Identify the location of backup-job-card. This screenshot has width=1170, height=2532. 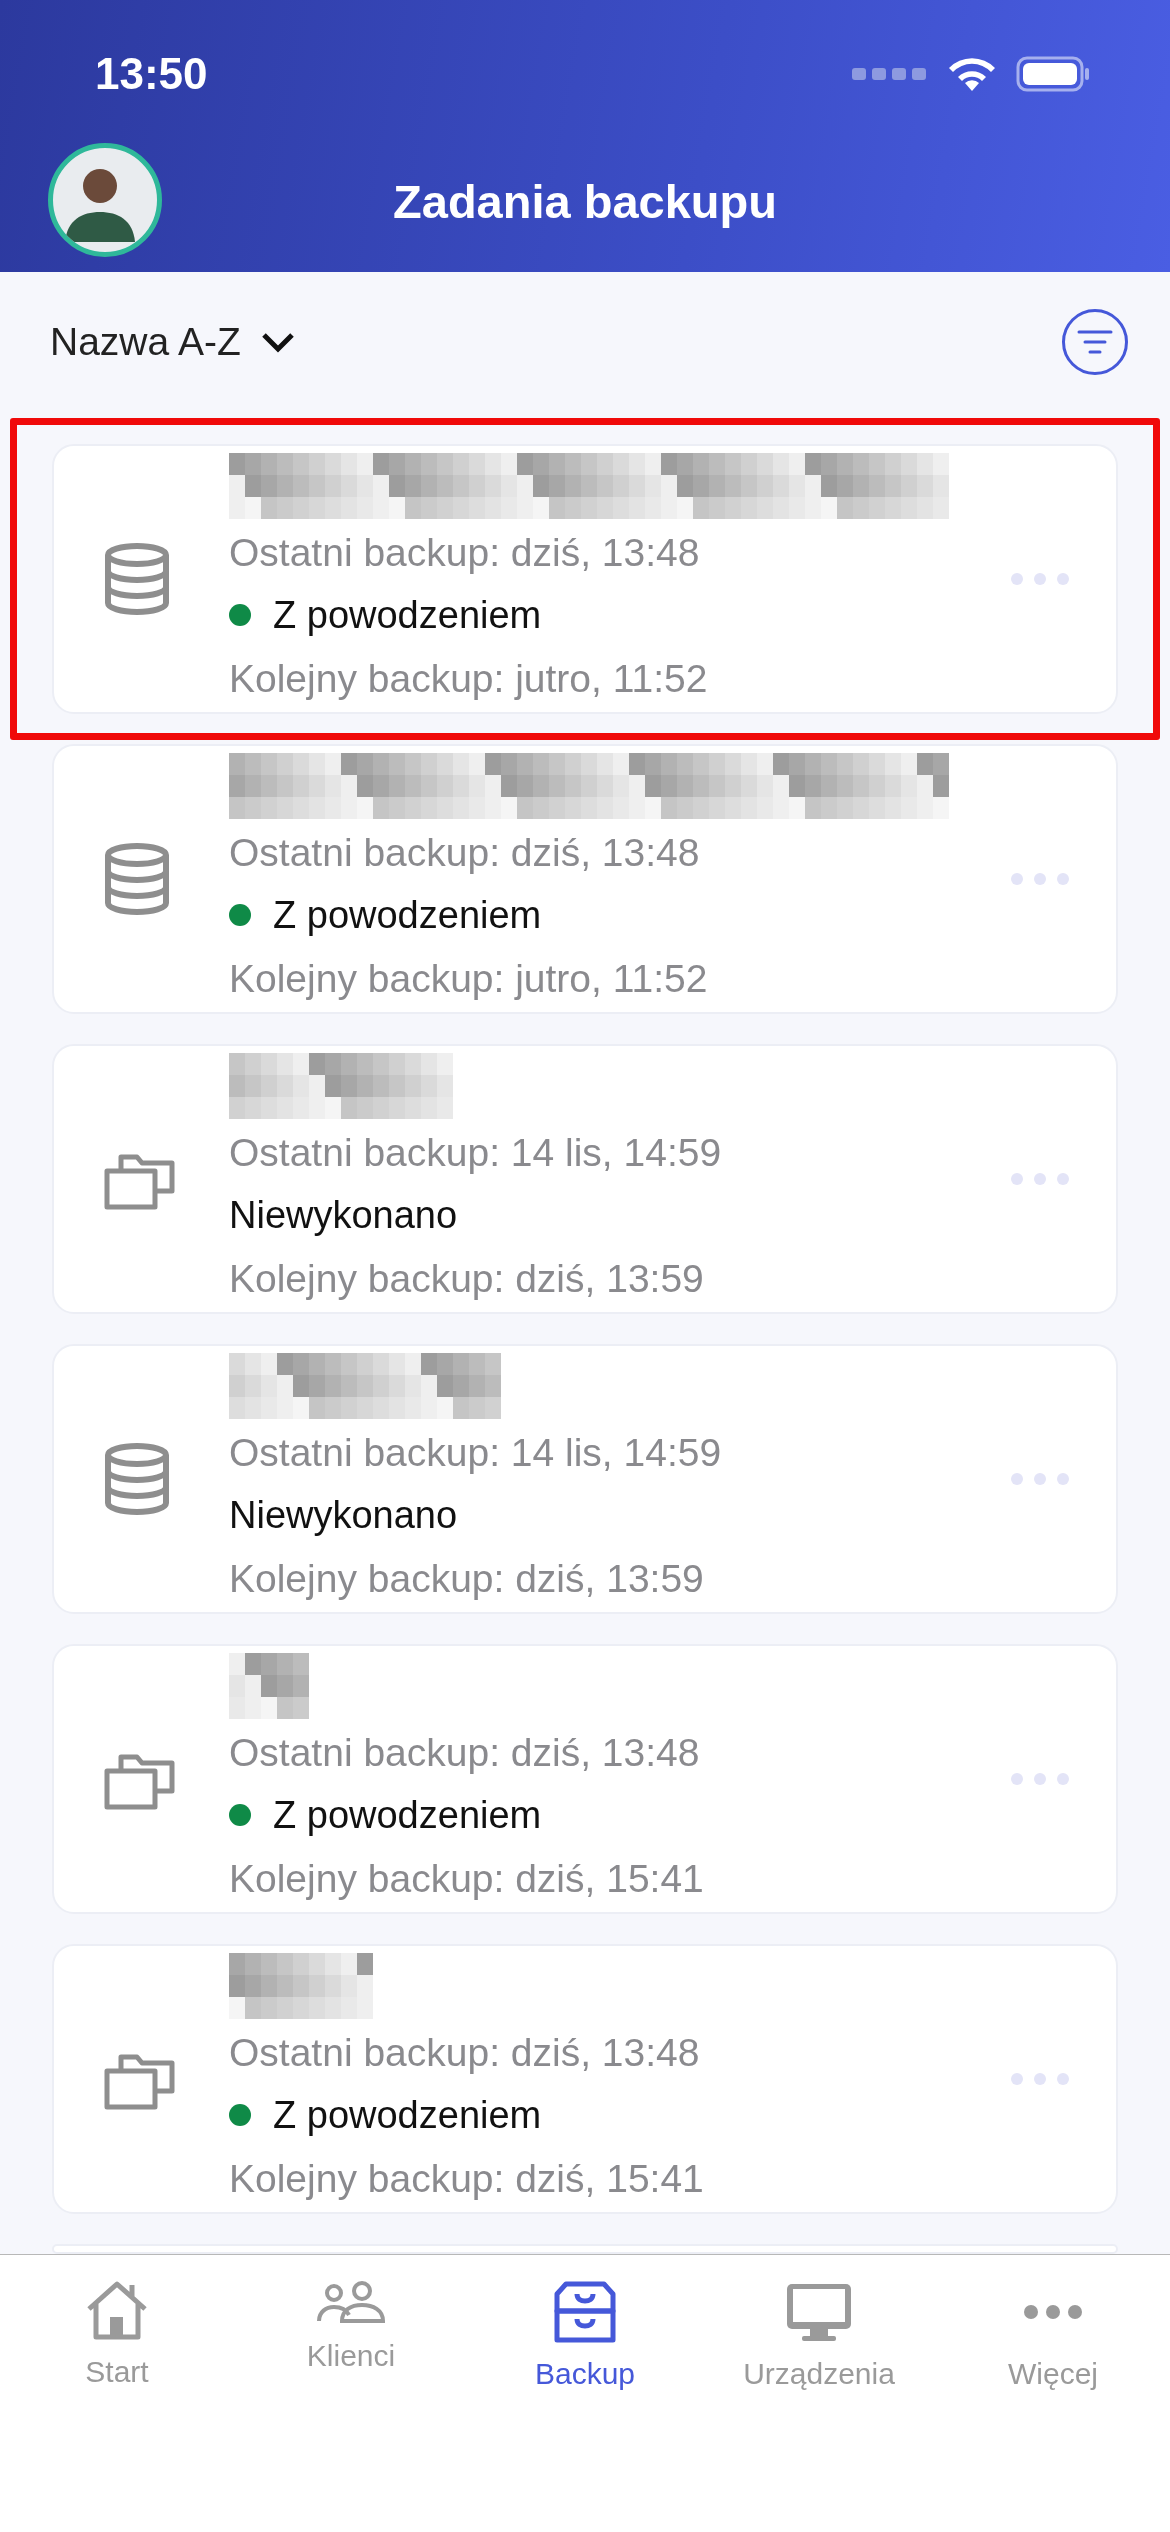
(585, 2249).